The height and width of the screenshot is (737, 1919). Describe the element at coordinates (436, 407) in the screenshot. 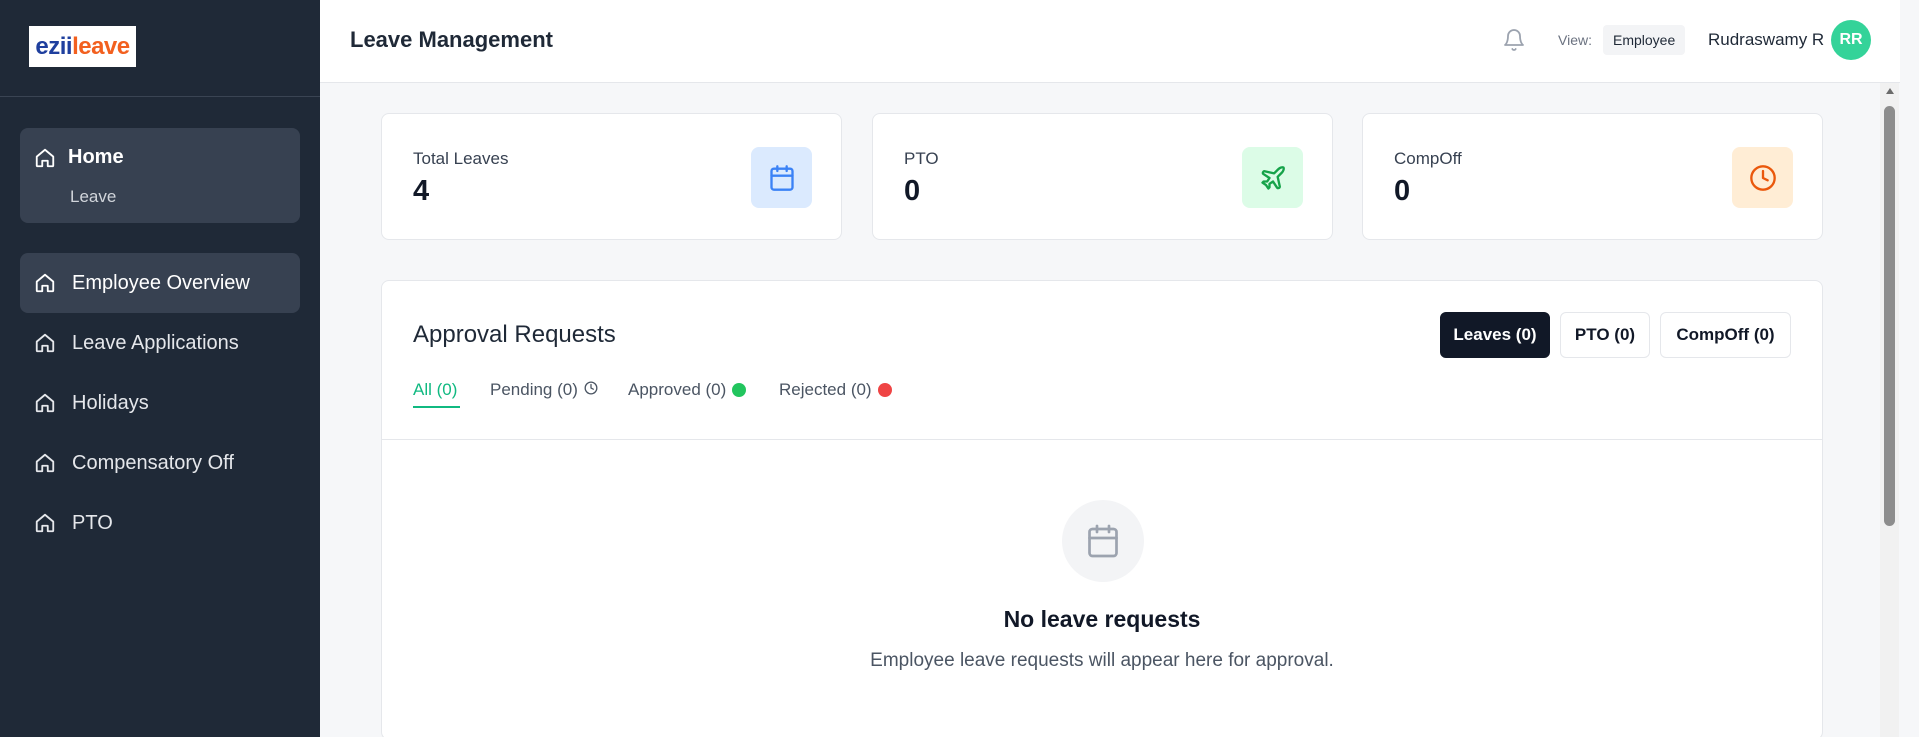

I see `active-tab-underline` at that location.